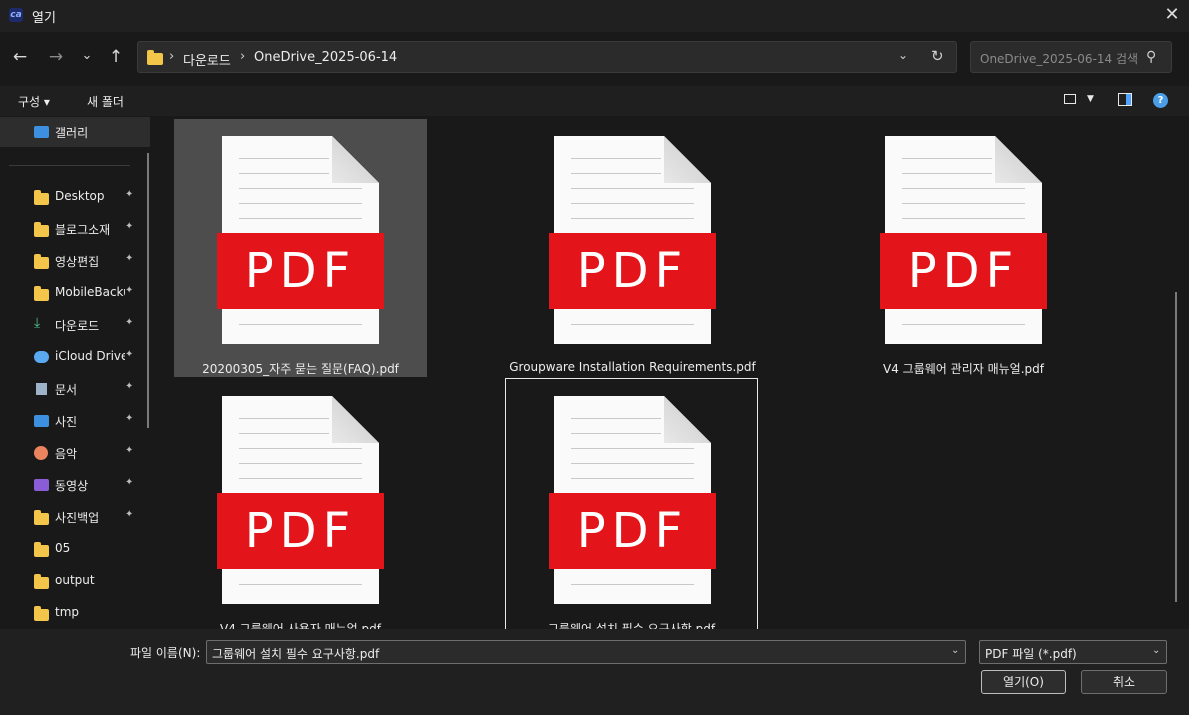  Describe the element at coordinates (83, 230) in the screenshot. I see `sidebar-item-label: 블로그소재` at that location.